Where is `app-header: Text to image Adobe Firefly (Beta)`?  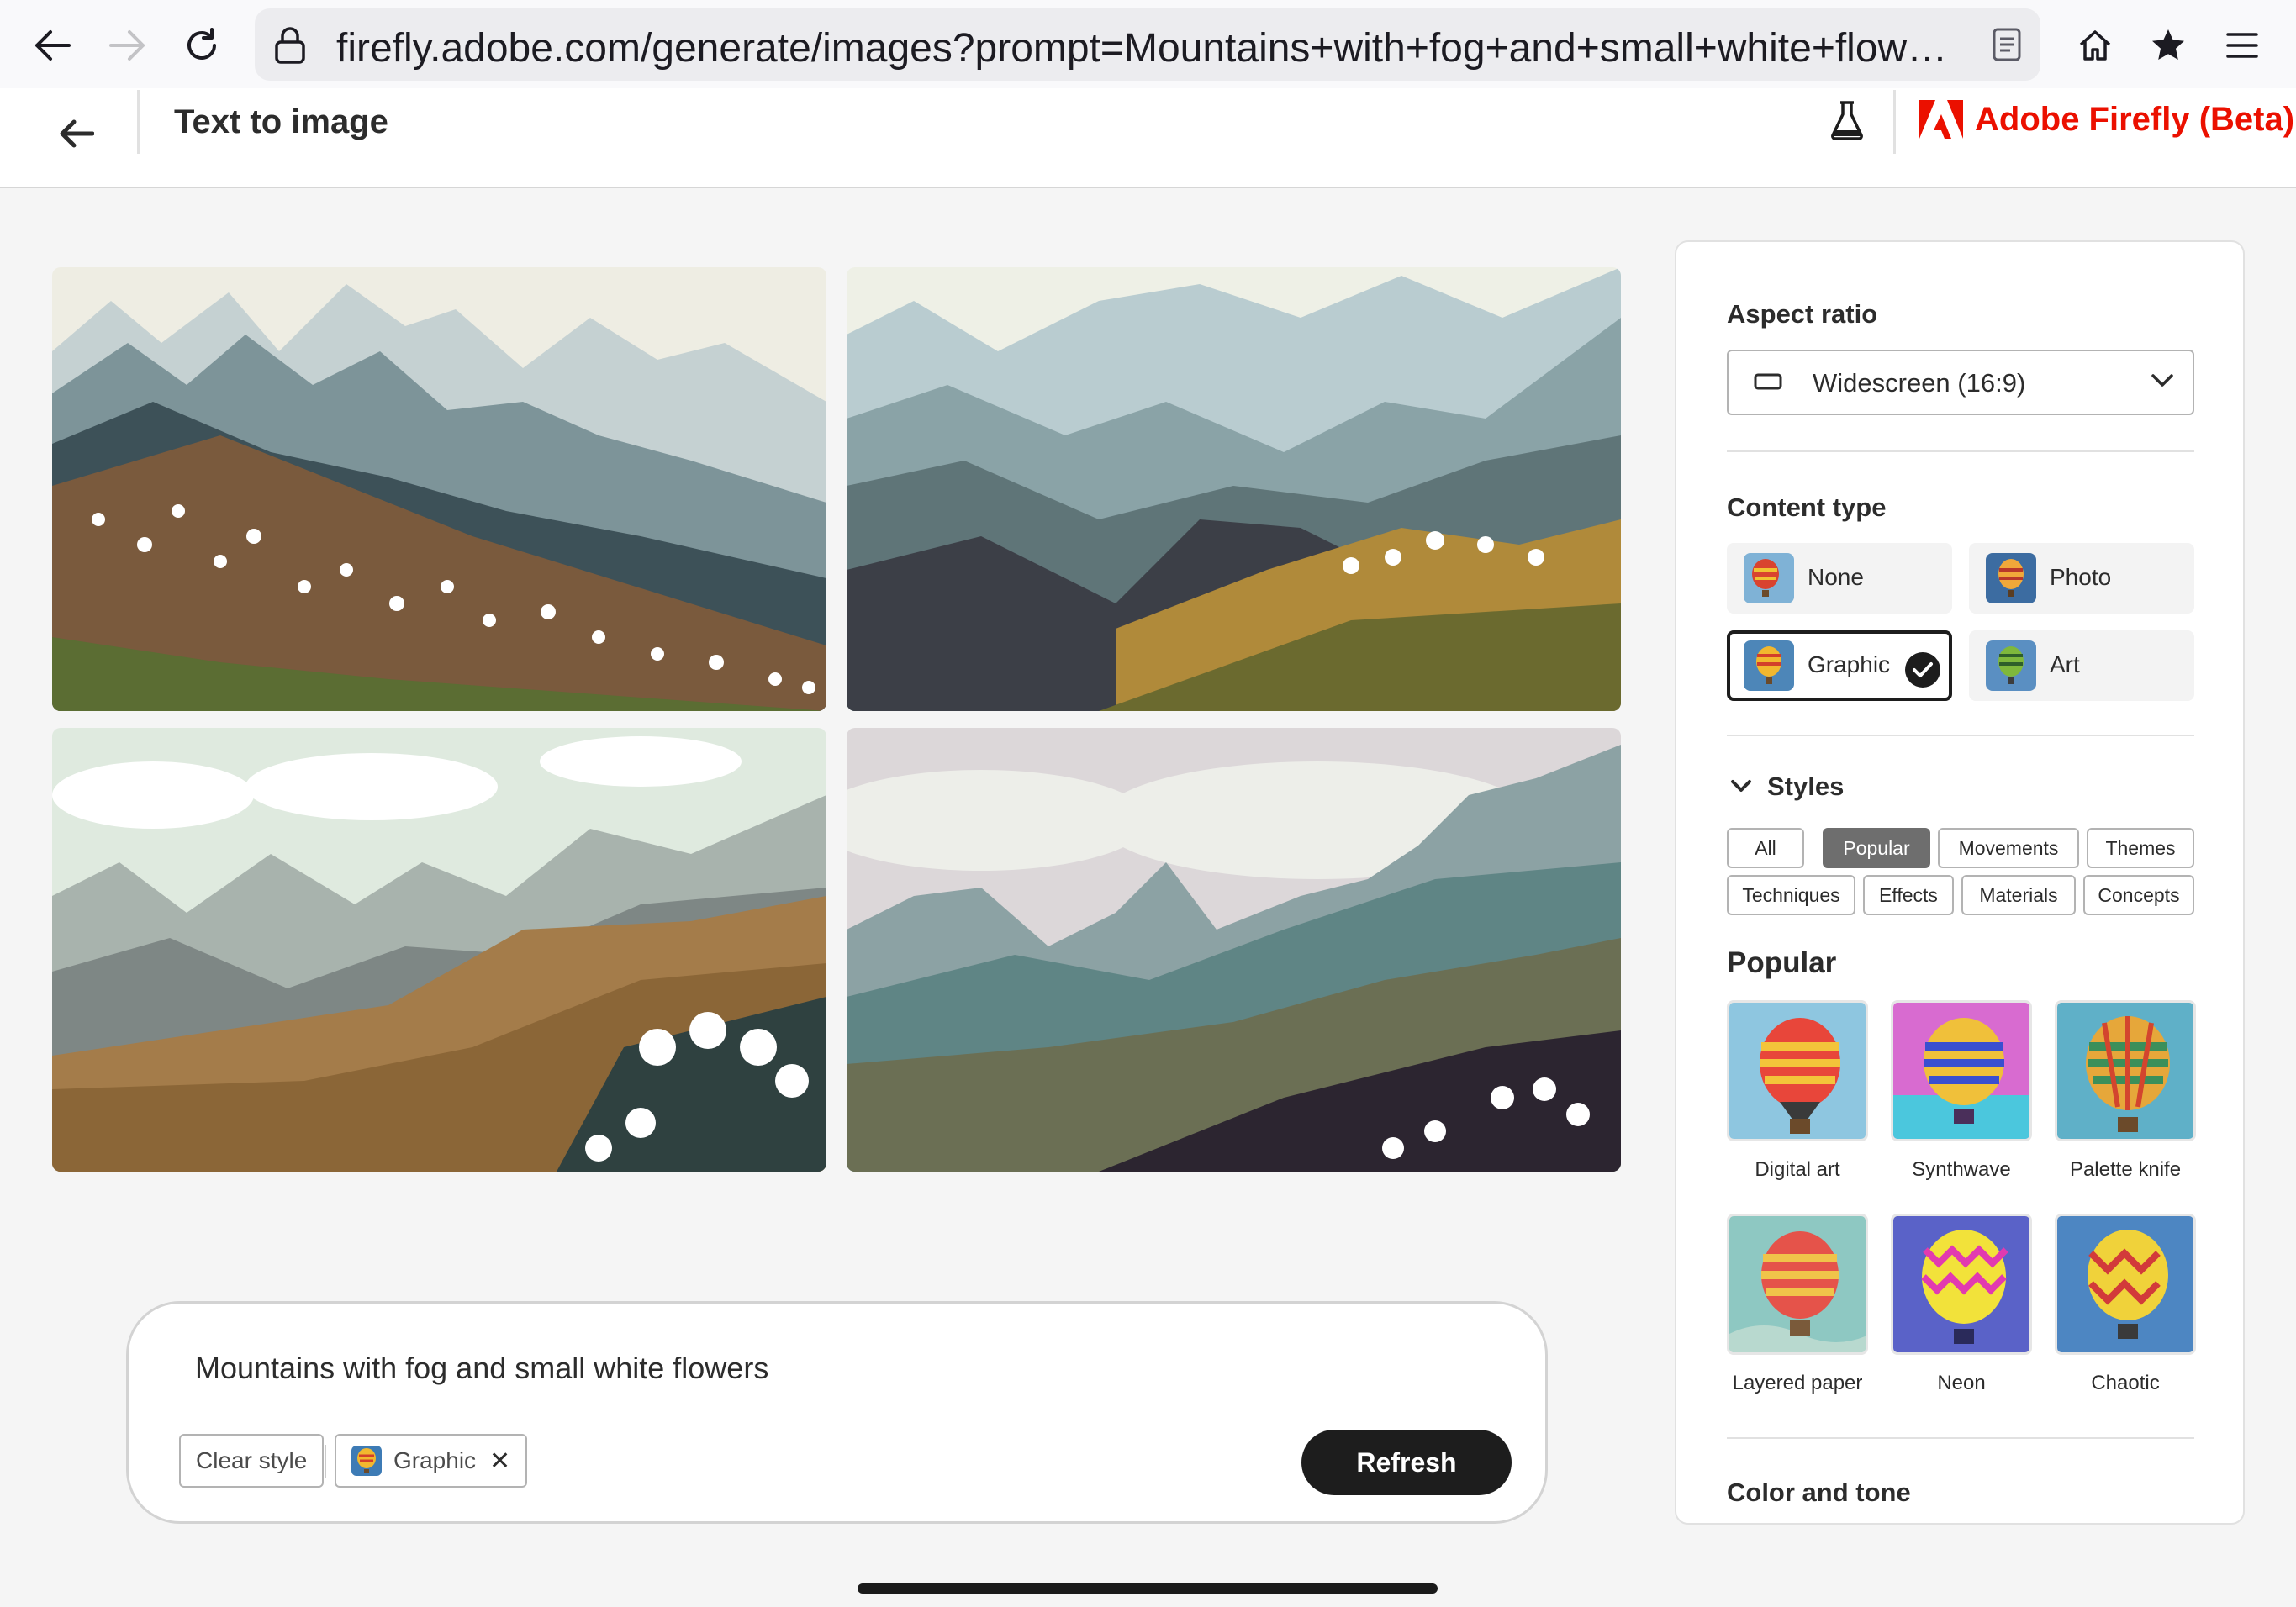
app-header: Text to image Adobe Firefly (Beta) is located at coordinates (1148, 138).